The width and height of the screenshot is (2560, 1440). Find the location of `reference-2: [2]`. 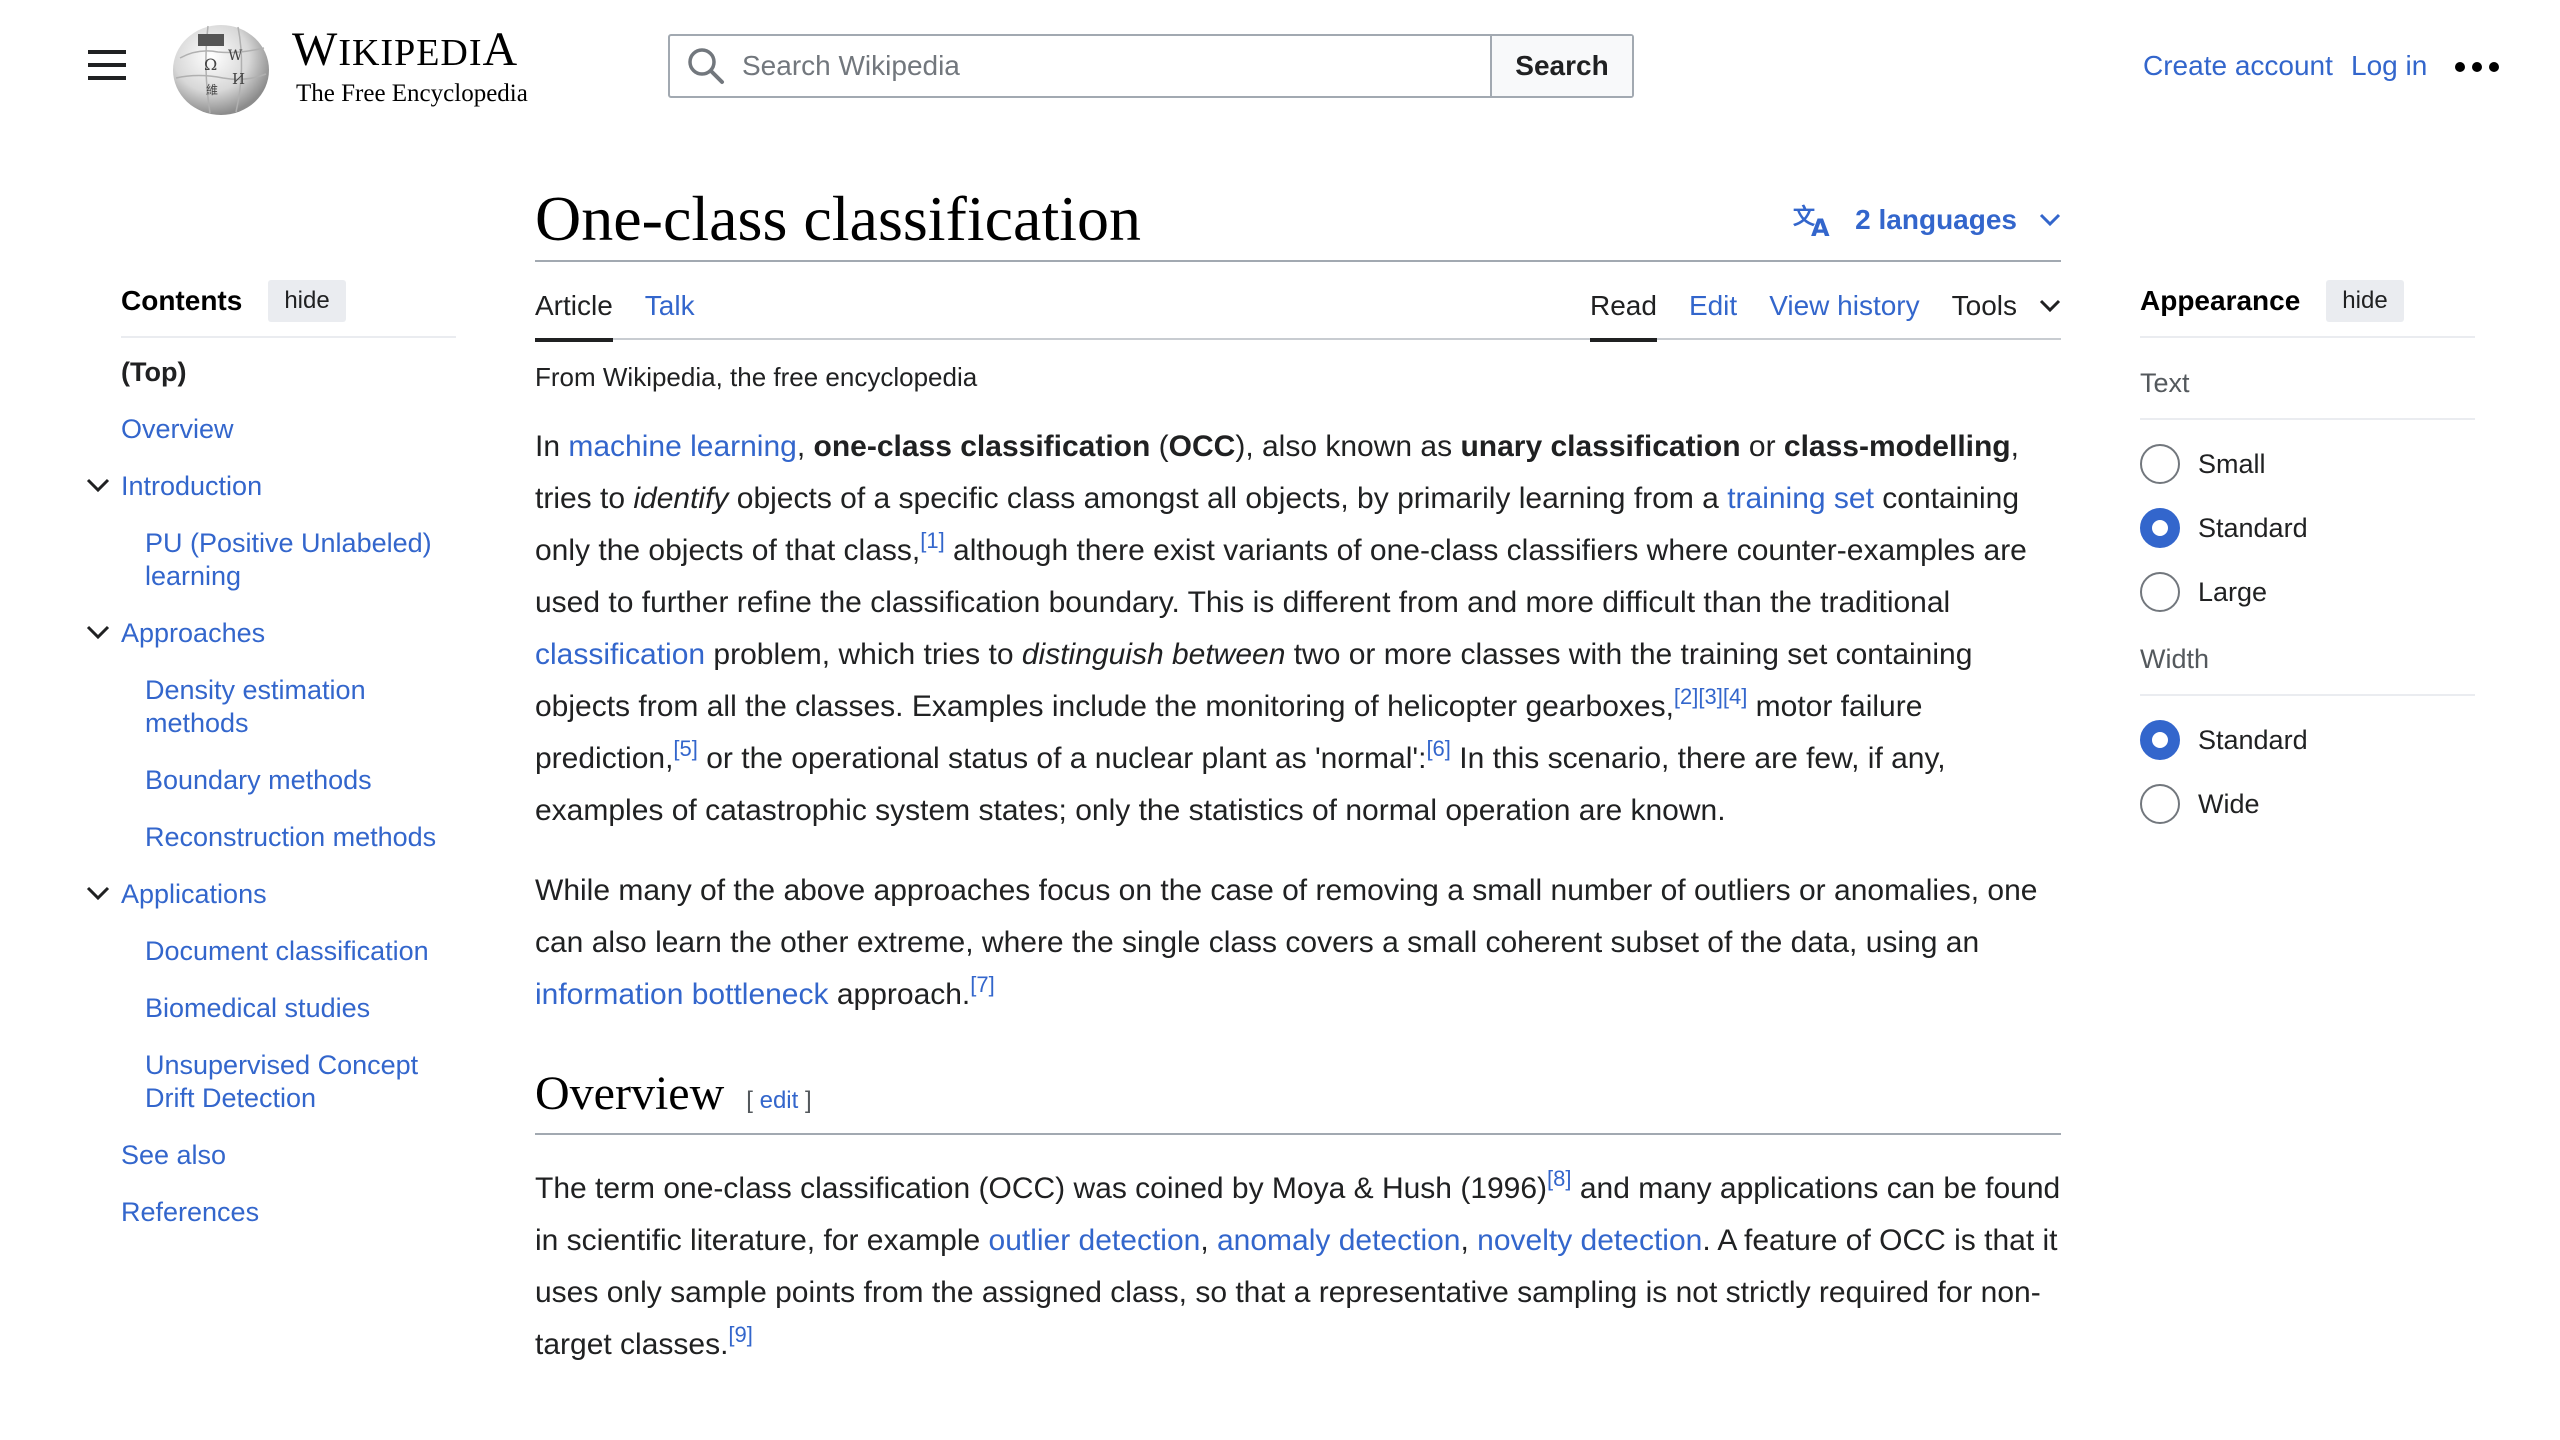

reference-2: [2] is located at coordinates (1686, 696).